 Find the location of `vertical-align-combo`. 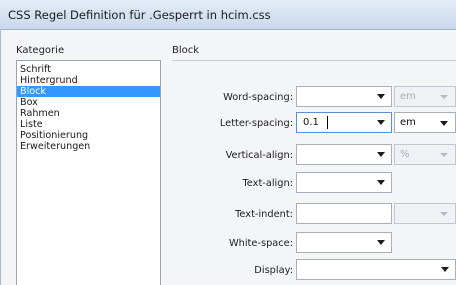

vertical-align-combo is located at coordinates (344, 154).